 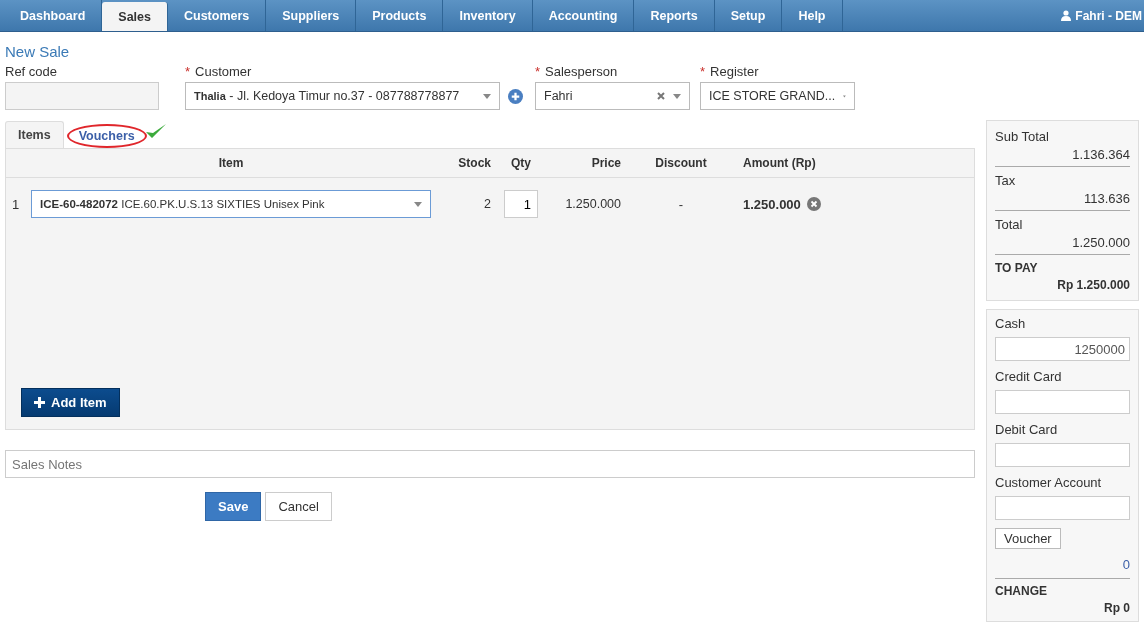 What do you see at coordinates (135, 16) in the screenshot?
I see `nav-tab: Sales` at bounding box center [135, 16].